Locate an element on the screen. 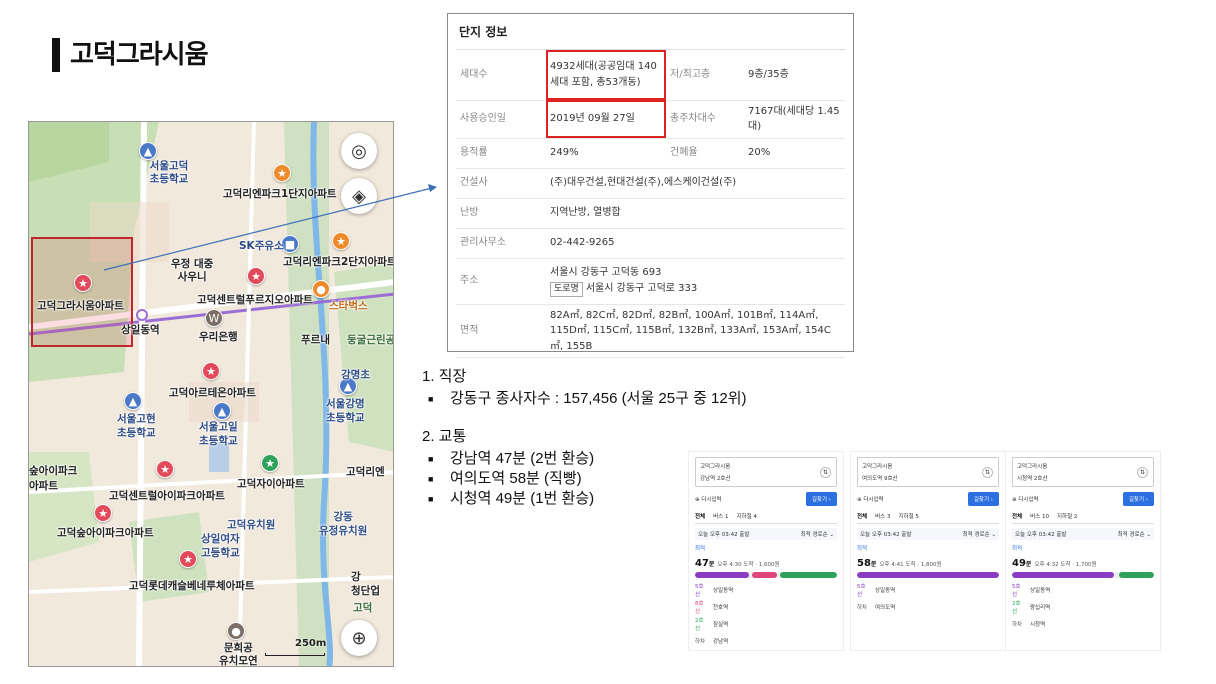 The width and height of the screenshot is (1216, 684). tab-subway: 지하철 2 is located at coordinates (1067, 516).